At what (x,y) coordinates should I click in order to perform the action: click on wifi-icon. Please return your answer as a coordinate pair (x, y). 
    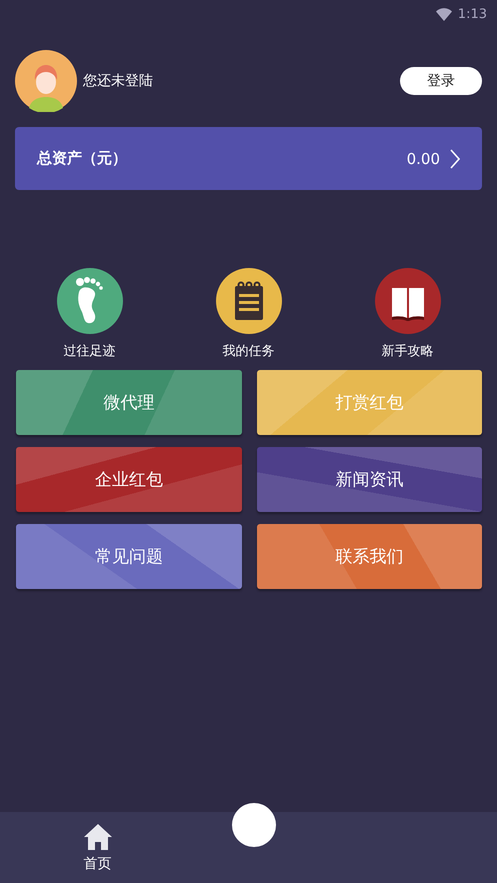
    Looking at the image, I should click on (444, 14).